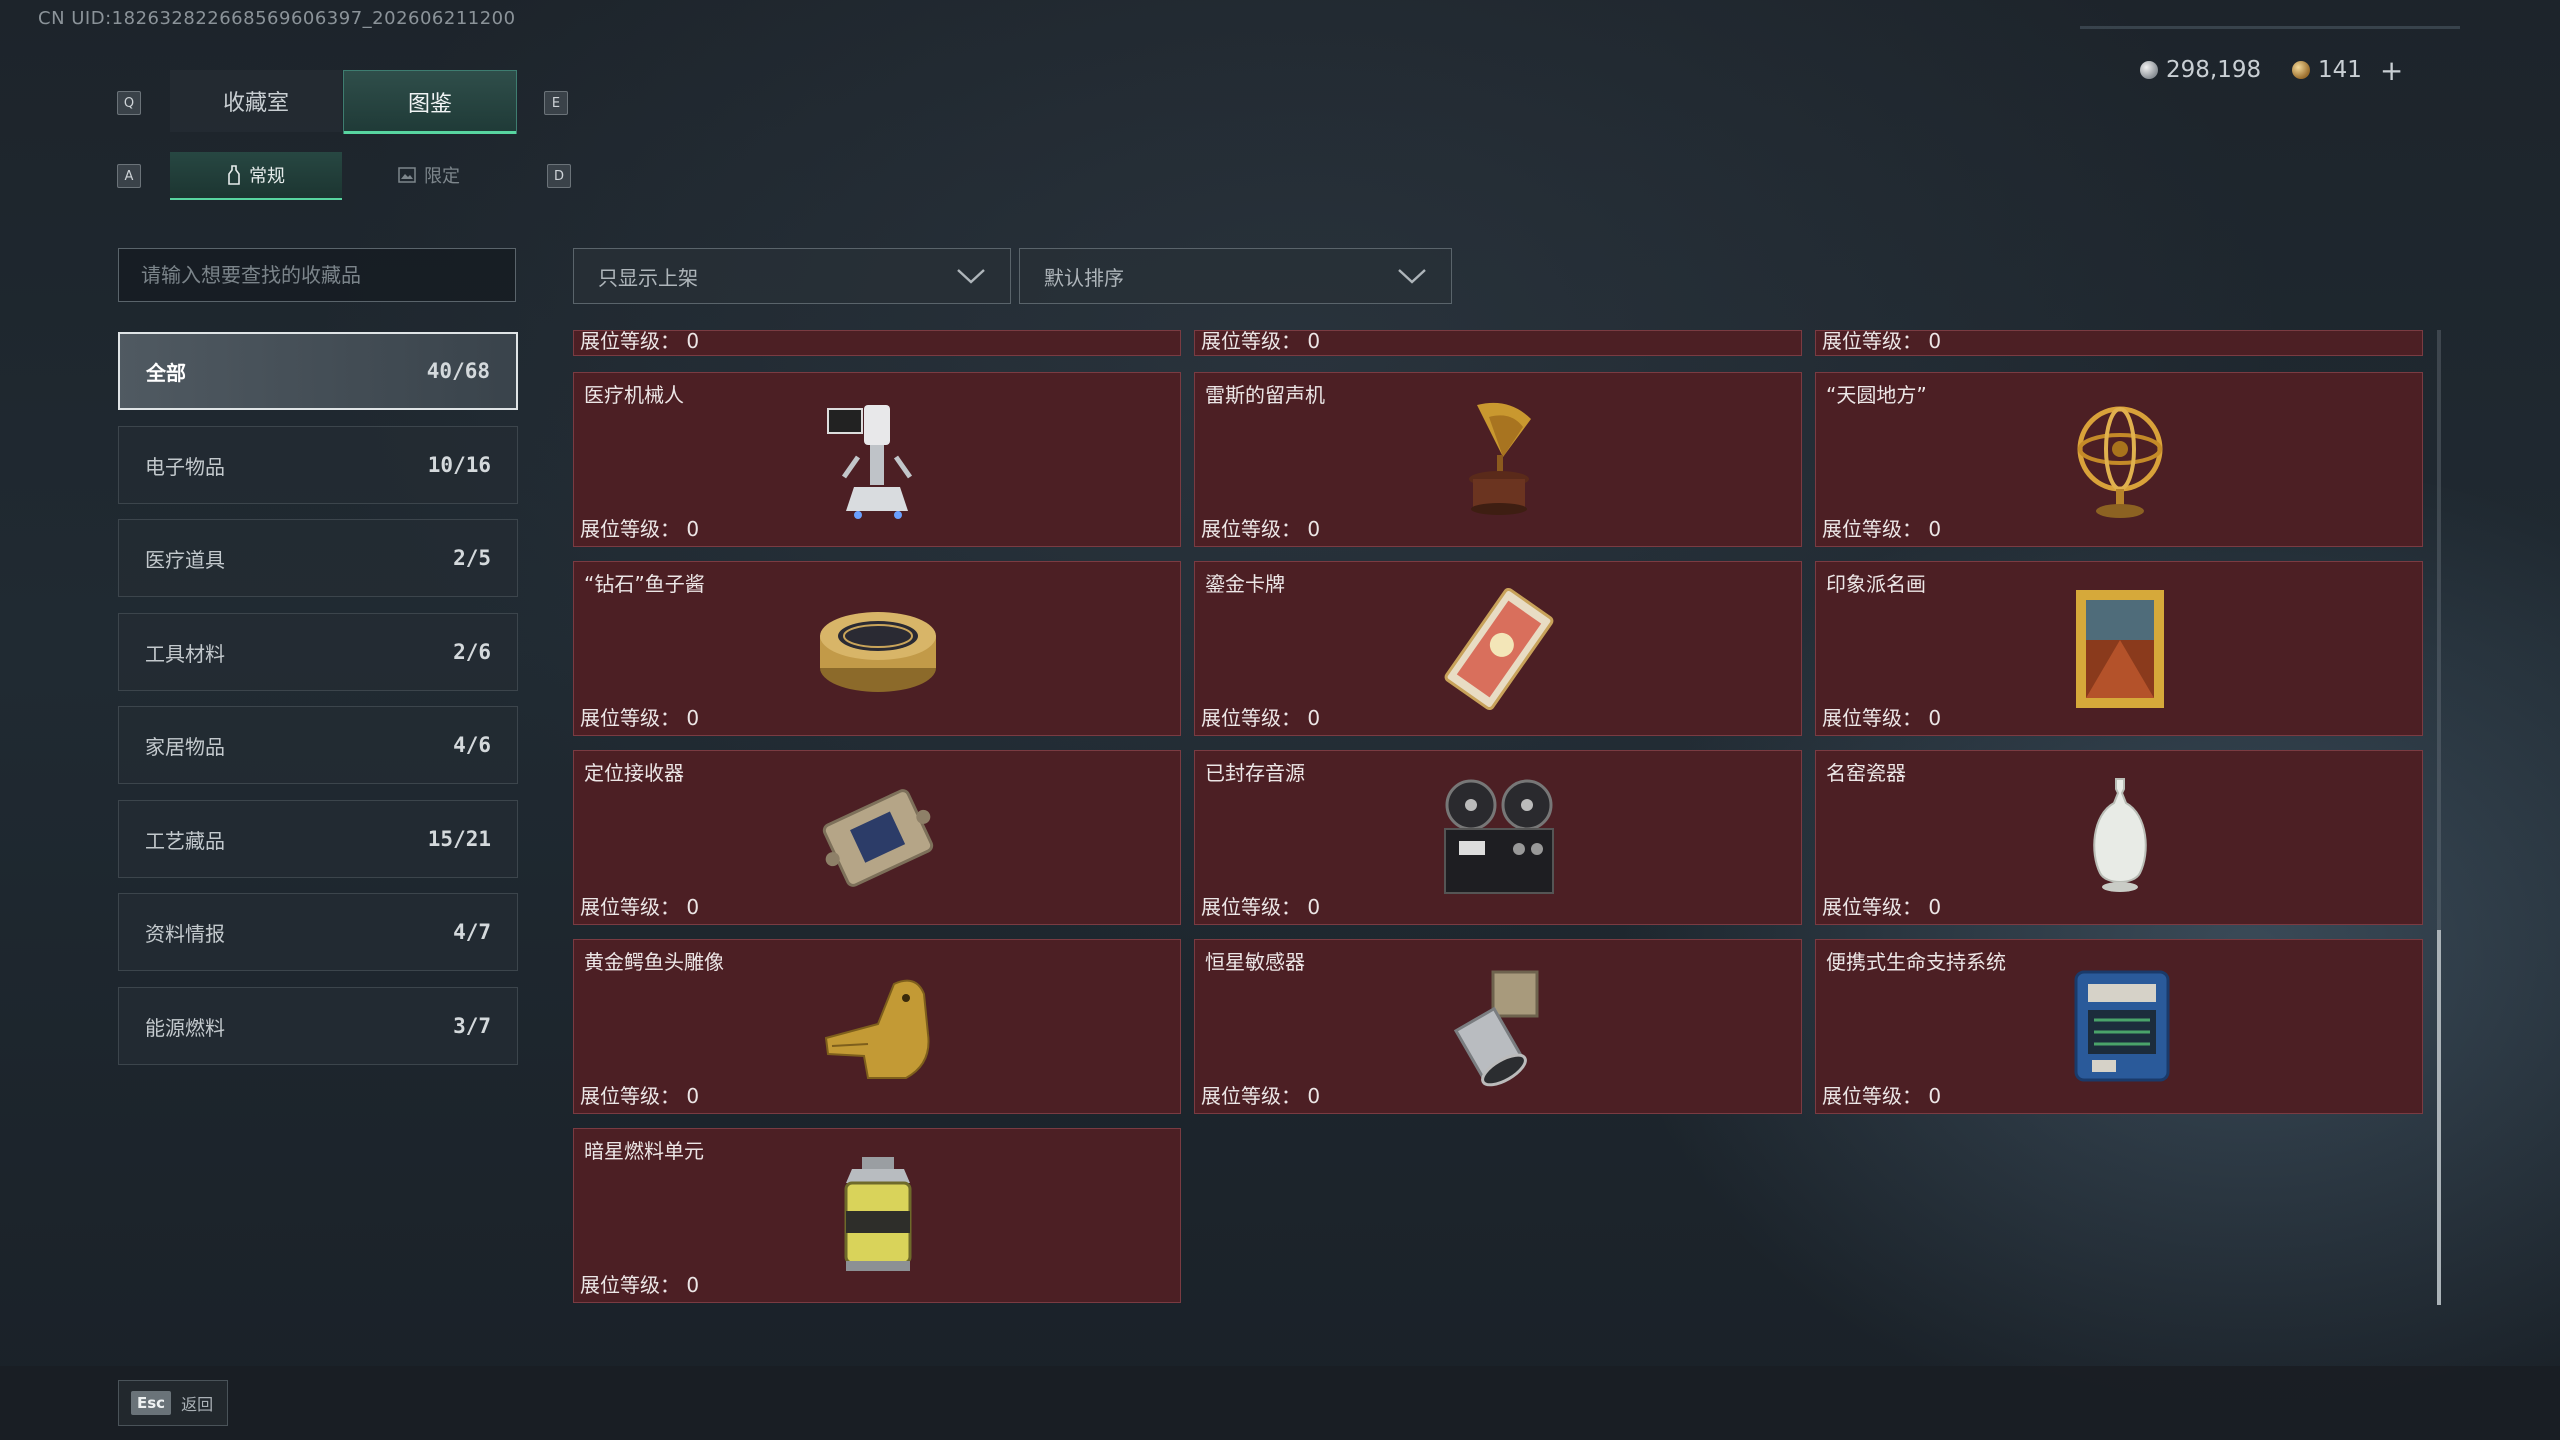 The height and width of the screenshot is (1440, 2560). I want to click on armillary-sphere-icon, so click(2120, 462).